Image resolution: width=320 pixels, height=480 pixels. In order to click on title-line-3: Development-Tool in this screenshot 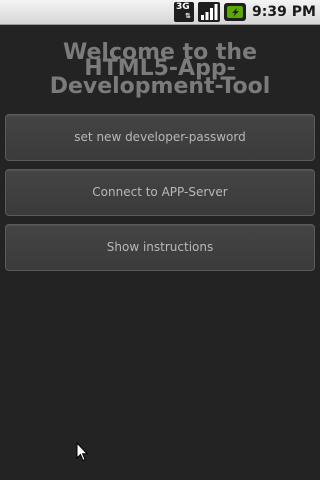, I will do `click(160, 86)`.